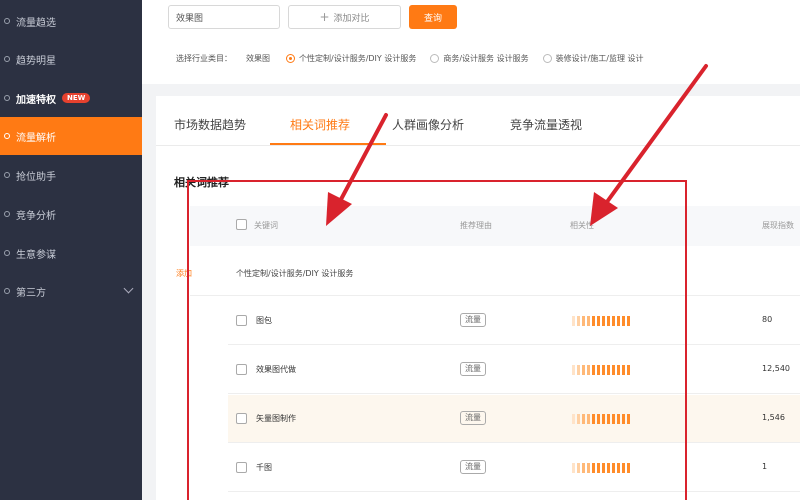 Image resolution: width=800 pixels, height=500 pixels. What do you see at coordinates (204, 58) in the screenshot?
I see `category-label: 选择行业类目：` at bounding box center [204, 58].